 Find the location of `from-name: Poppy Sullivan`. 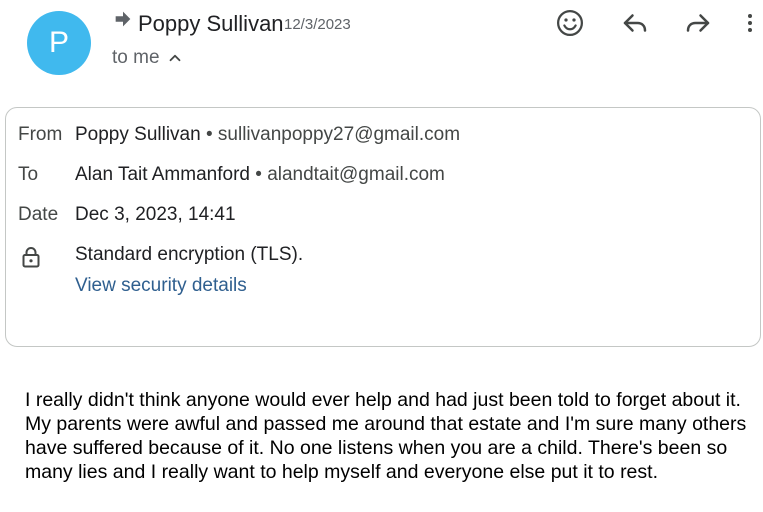

from-name: Poppy Sullivan is located at coordinates (138, 134).